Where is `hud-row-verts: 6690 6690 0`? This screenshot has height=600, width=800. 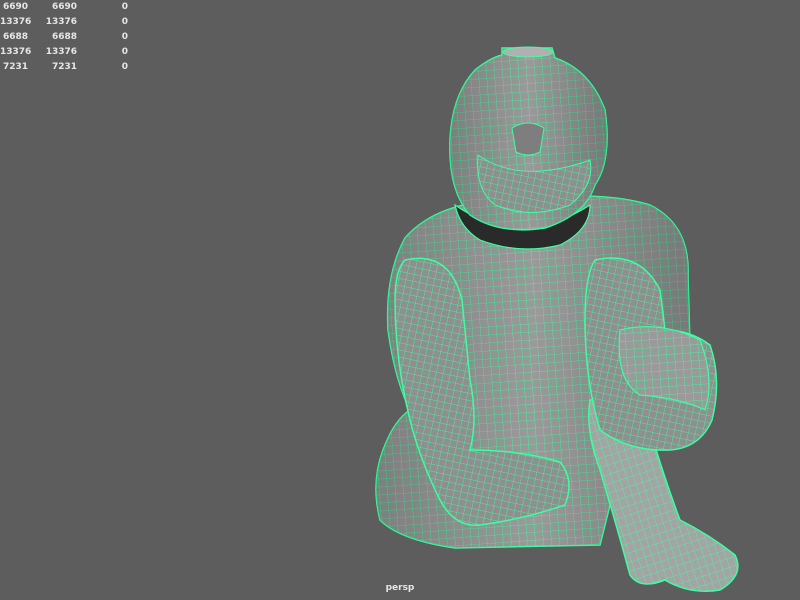
hud-row-verts: 6690 6690 0 is located at coordinates (70, 7).